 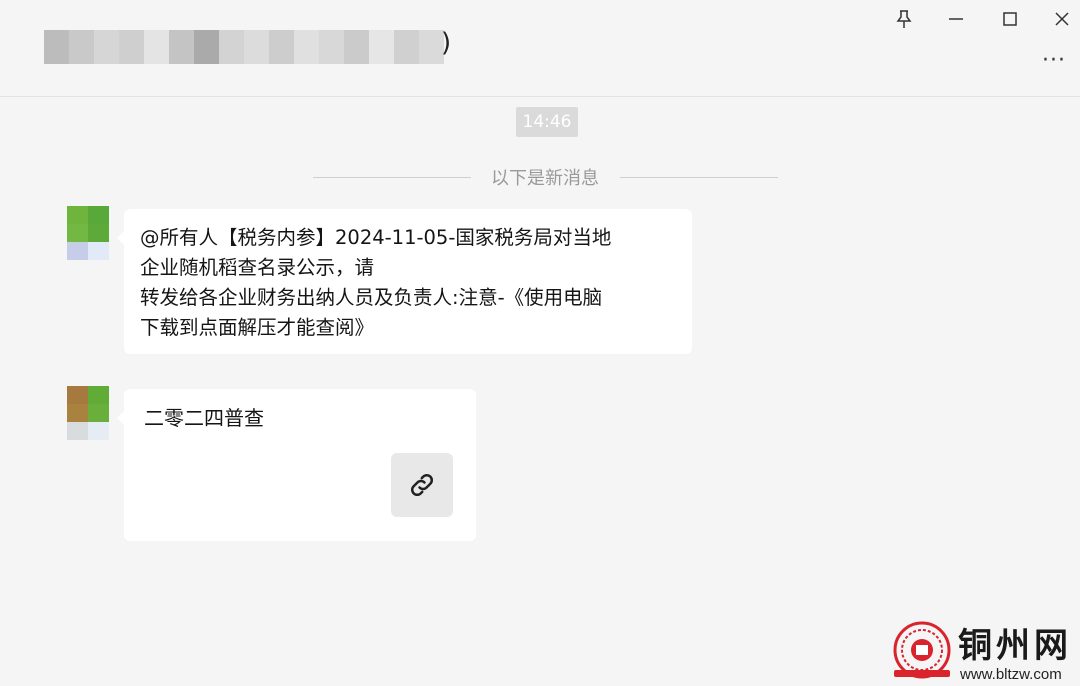 I want to click on maximize-icon, so click(x=1010, y=19).